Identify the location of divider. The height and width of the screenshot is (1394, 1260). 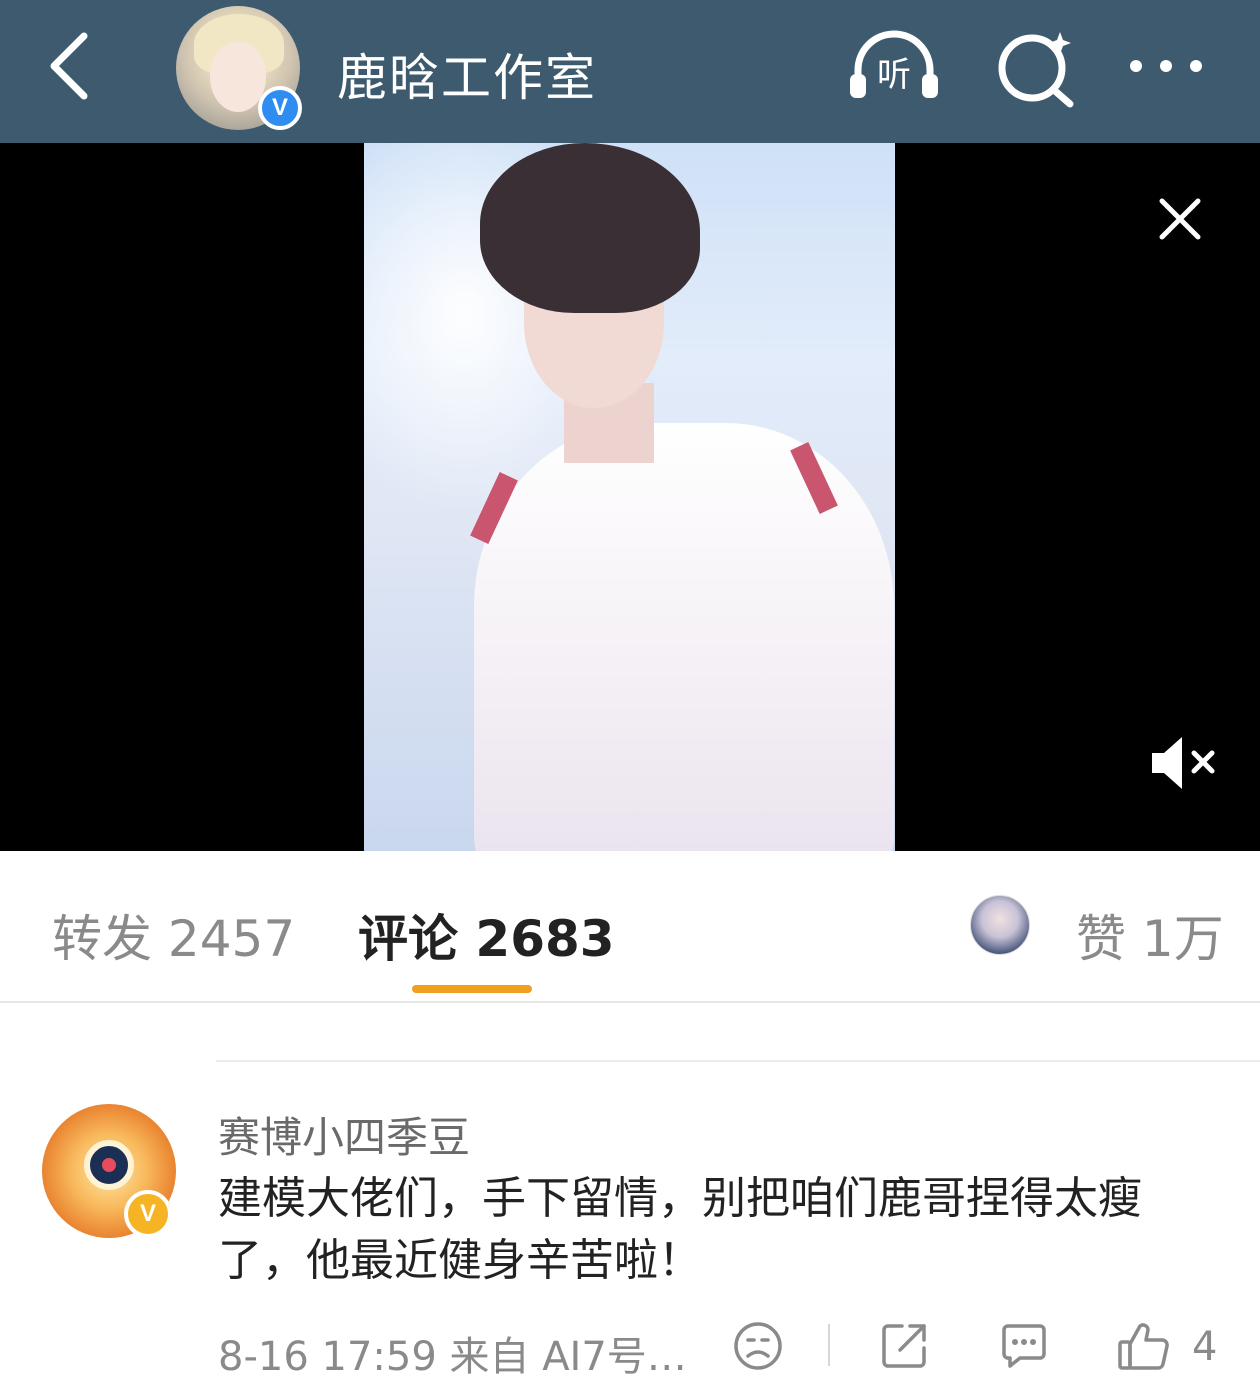
(738, 1061).